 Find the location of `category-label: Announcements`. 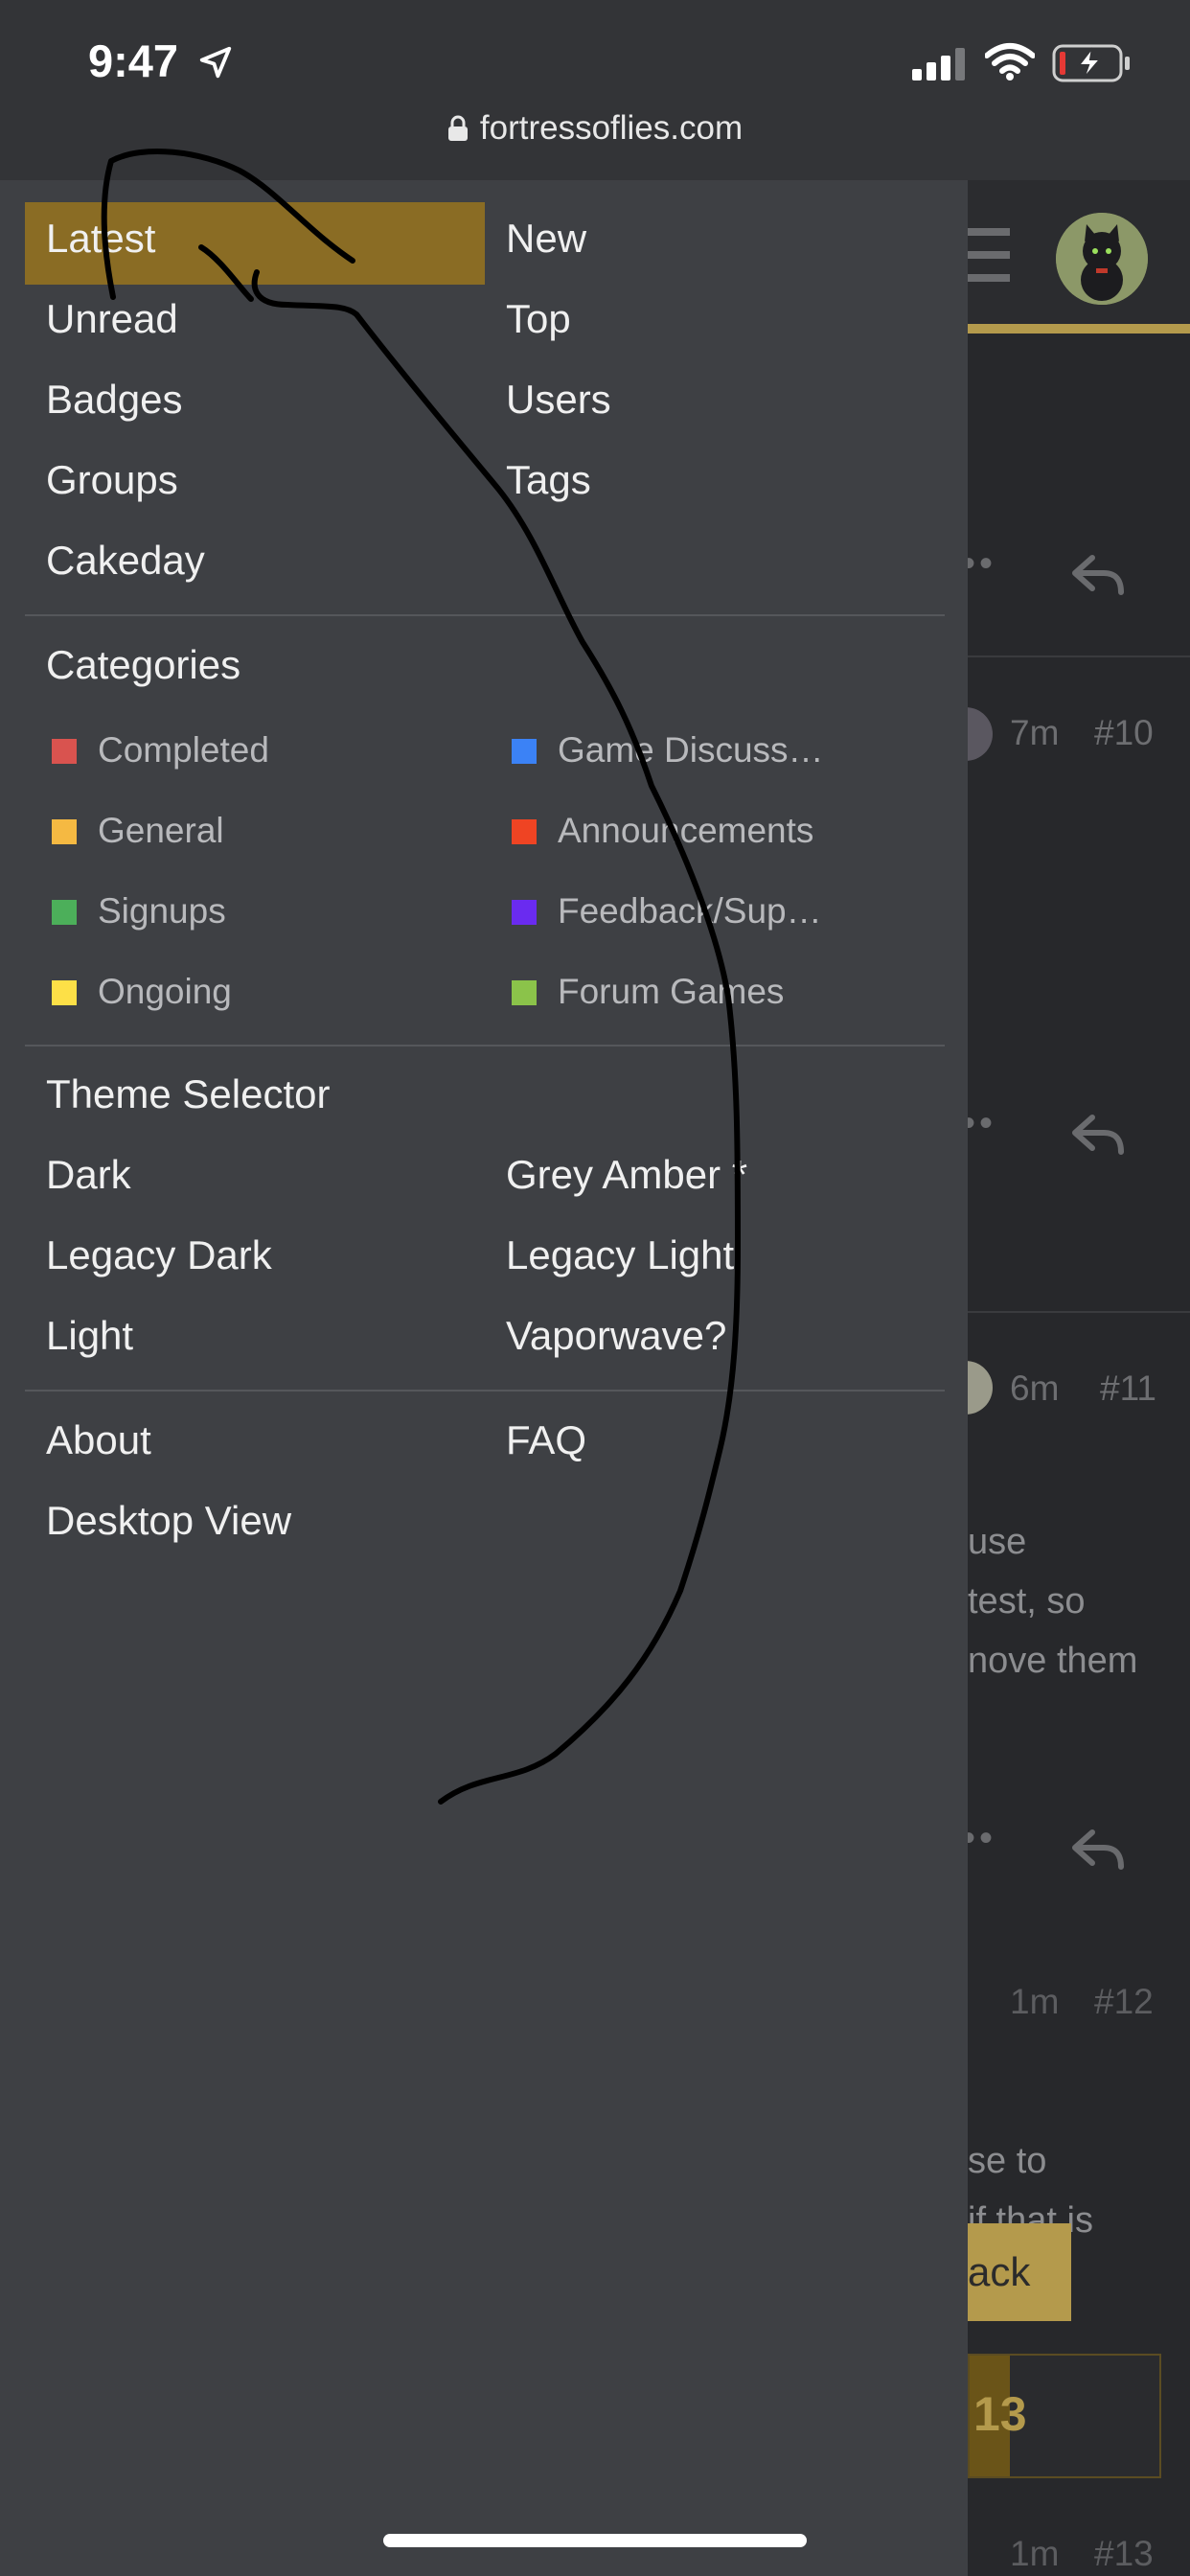

category-label: Announcements is located at coordinates (686, 830).